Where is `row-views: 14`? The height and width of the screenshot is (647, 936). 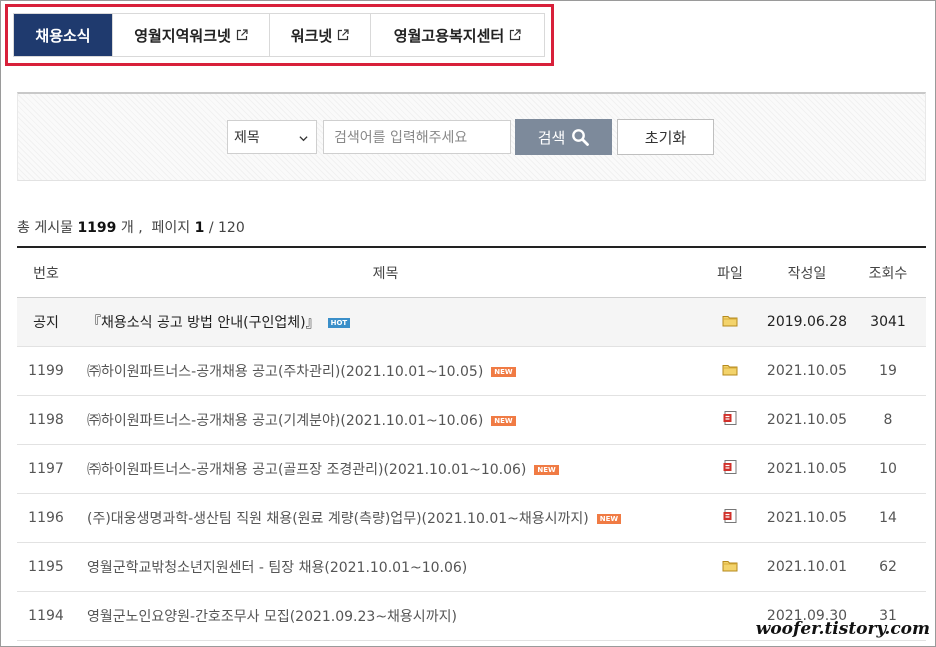 row-views: 14 is located at coordinates (888, 518).